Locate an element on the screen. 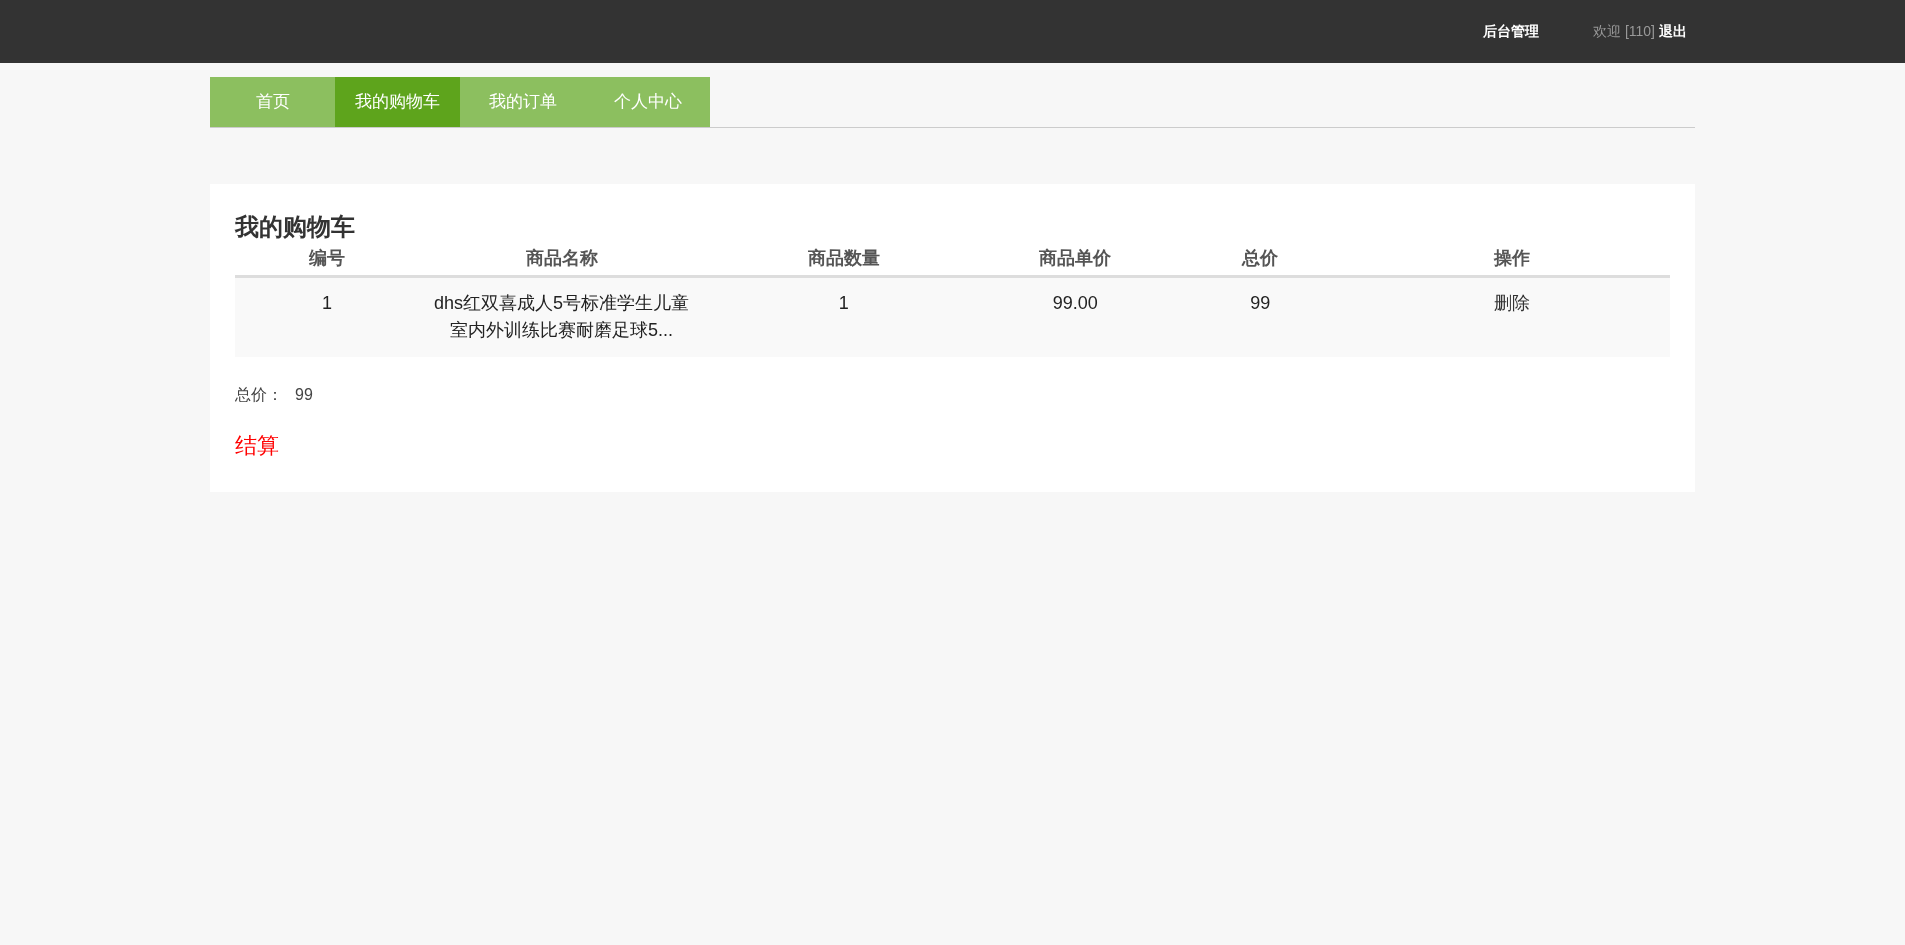  nav-tab: 我的订单 is located at coordinates (522, 102).